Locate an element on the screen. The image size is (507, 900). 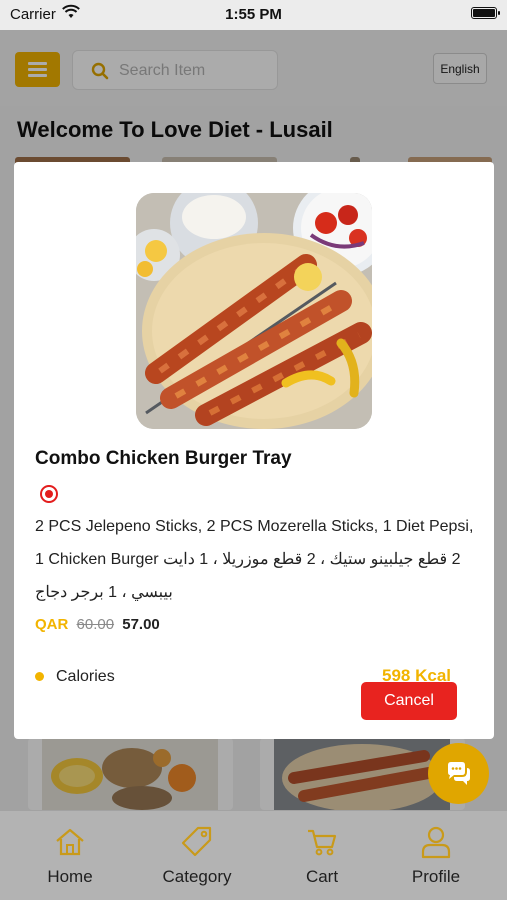
nav-item-profile: Profile is located at coordinates (436, 855).